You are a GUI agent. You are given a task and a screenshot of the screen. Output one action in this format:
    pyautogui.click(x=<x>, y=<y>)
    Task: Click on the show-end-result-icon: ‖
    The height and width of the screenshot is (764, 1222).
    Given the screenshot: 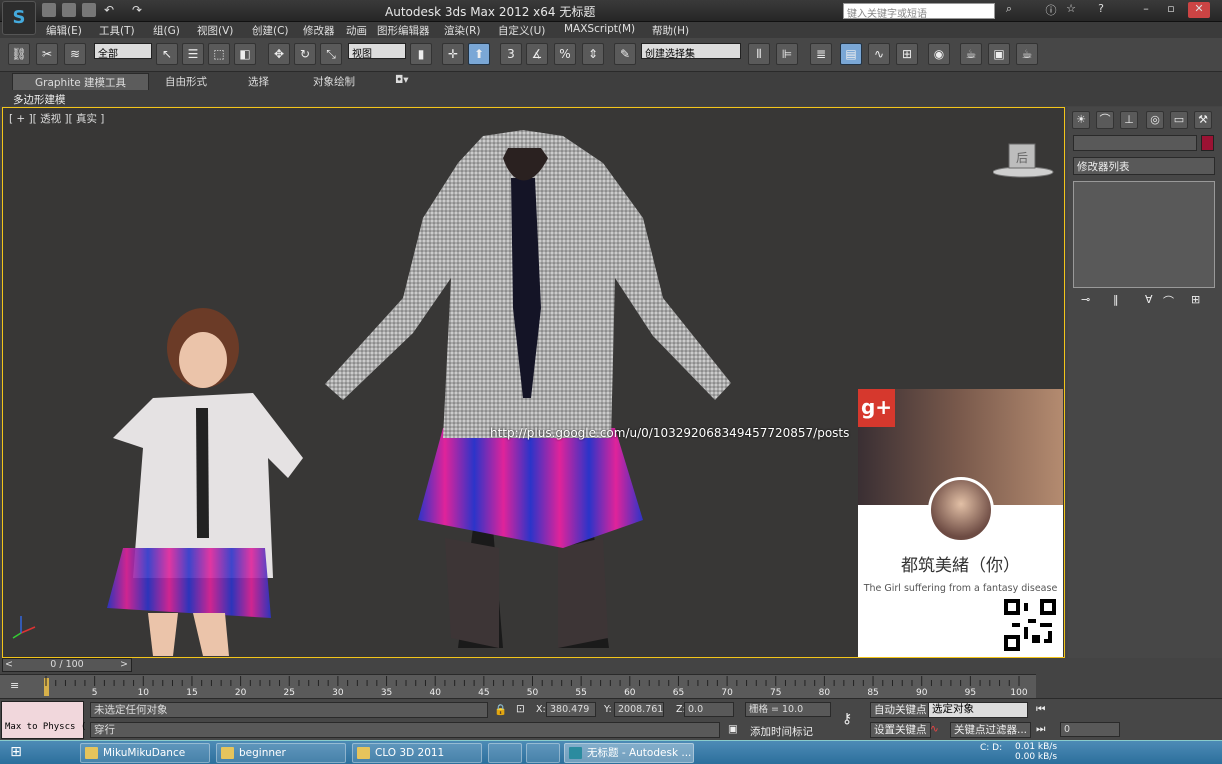 What is the action you would take?
    pyautogui.click(x=1116, y=299)
    